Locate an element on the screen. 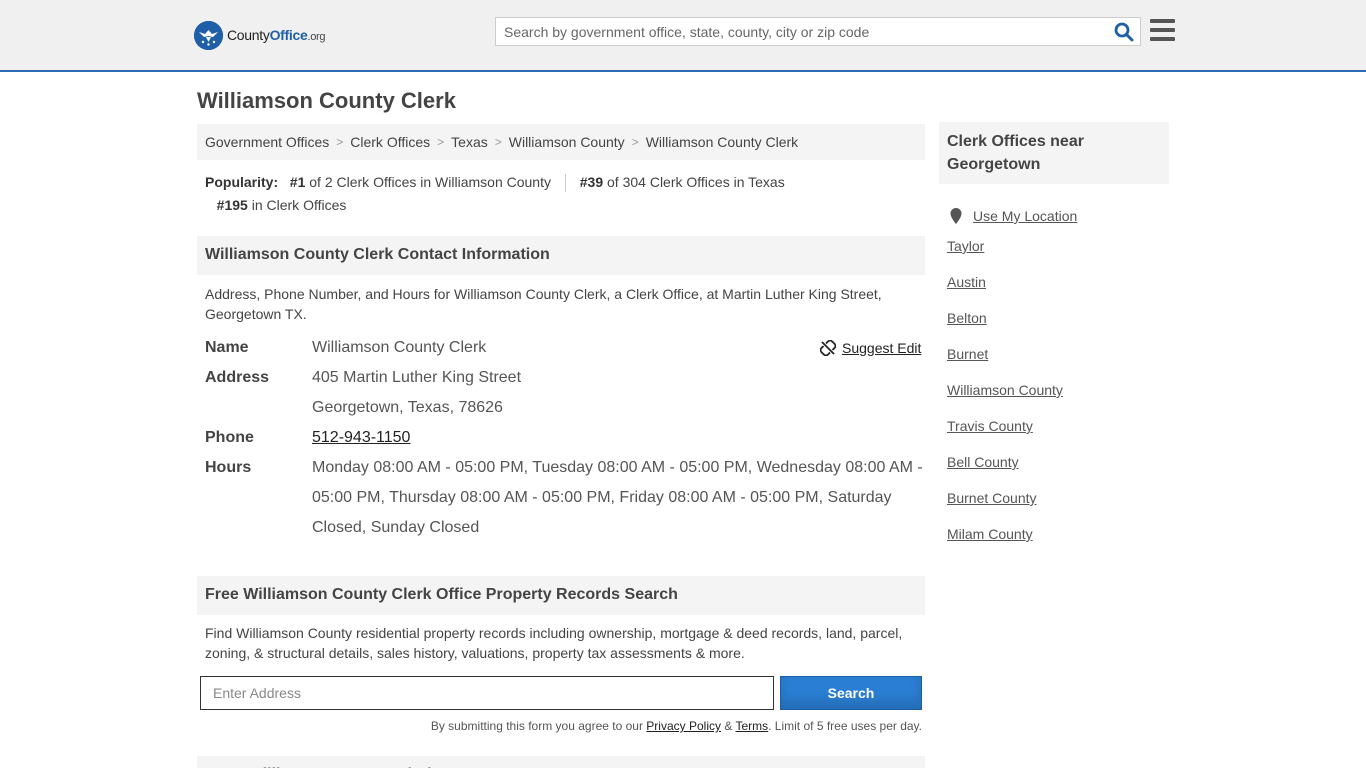  hours-label: Hours is located at coordinates (228, 467).